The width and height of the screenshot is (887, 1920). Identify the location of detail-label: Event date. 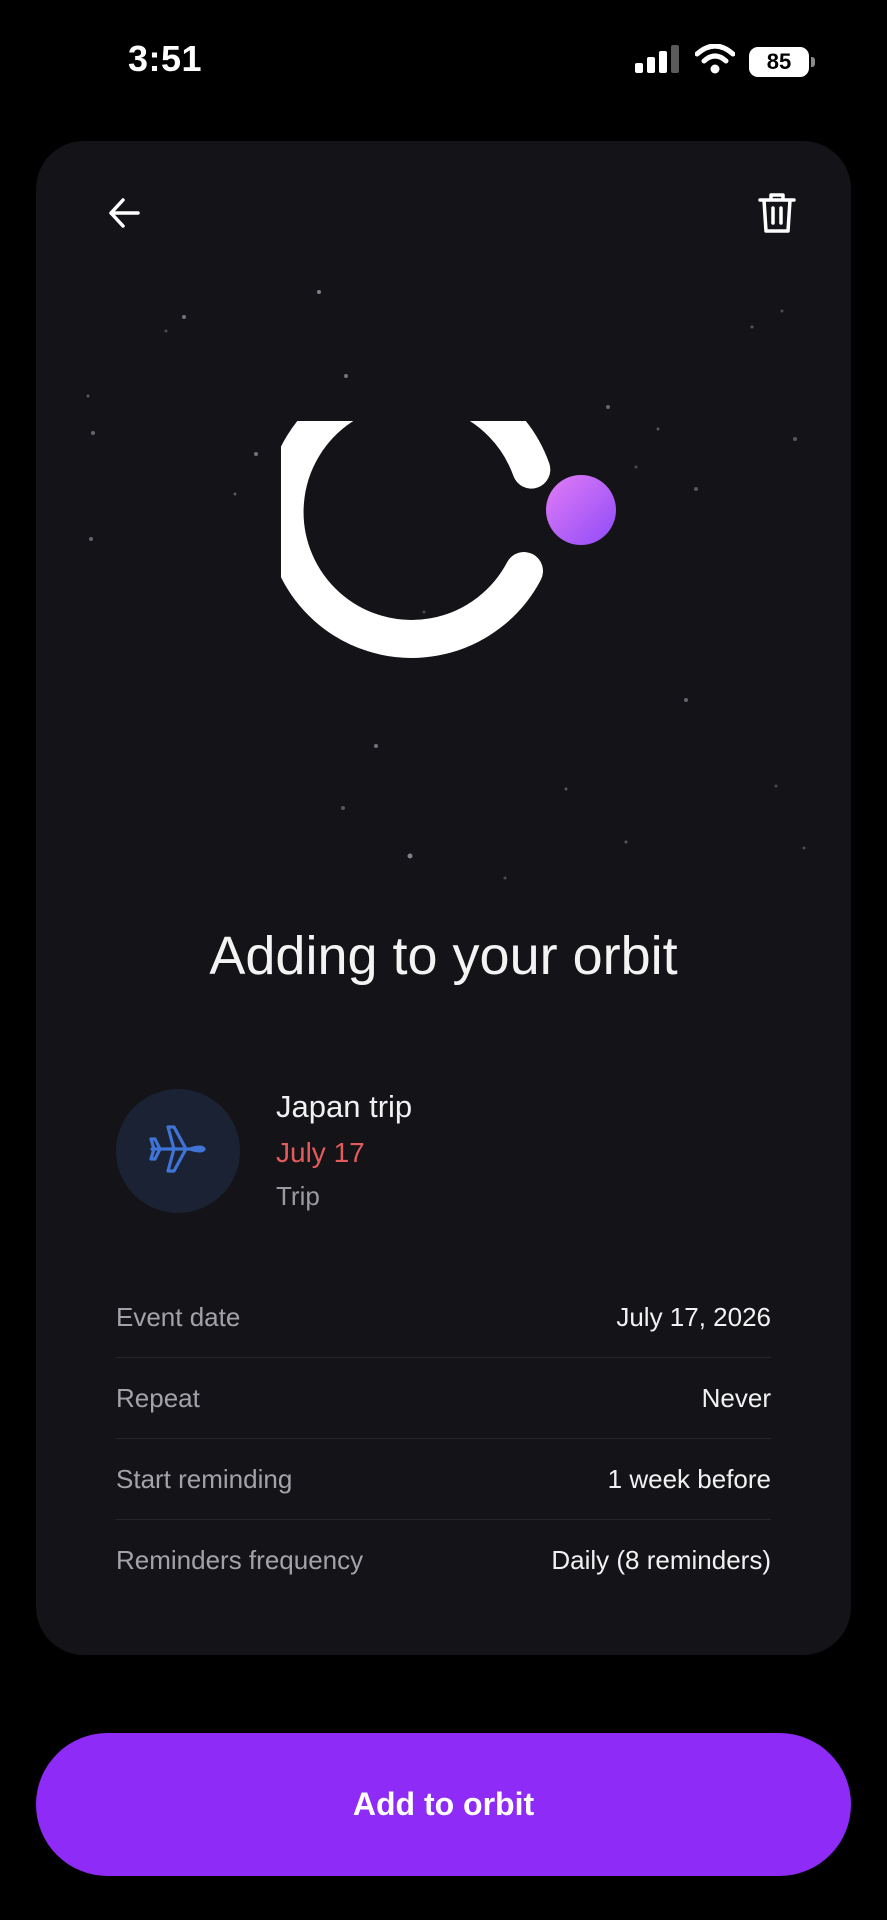
(178, 1316).